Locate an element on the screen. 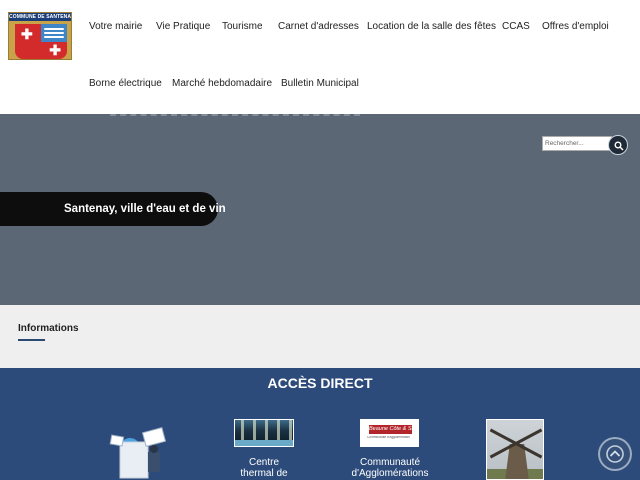  nav-item-votre-mairie: Votre mairie is located at coordinates (115, 26).